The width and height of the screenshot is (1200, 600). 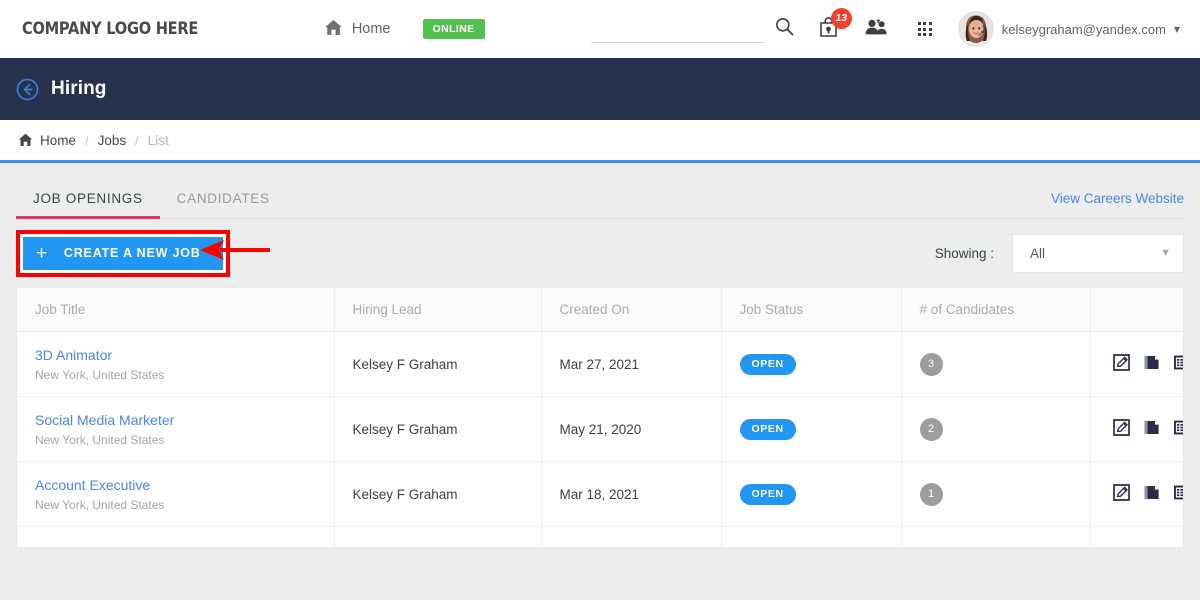 I want to click on nav-item-home: Home, so click(x=357, y=29).